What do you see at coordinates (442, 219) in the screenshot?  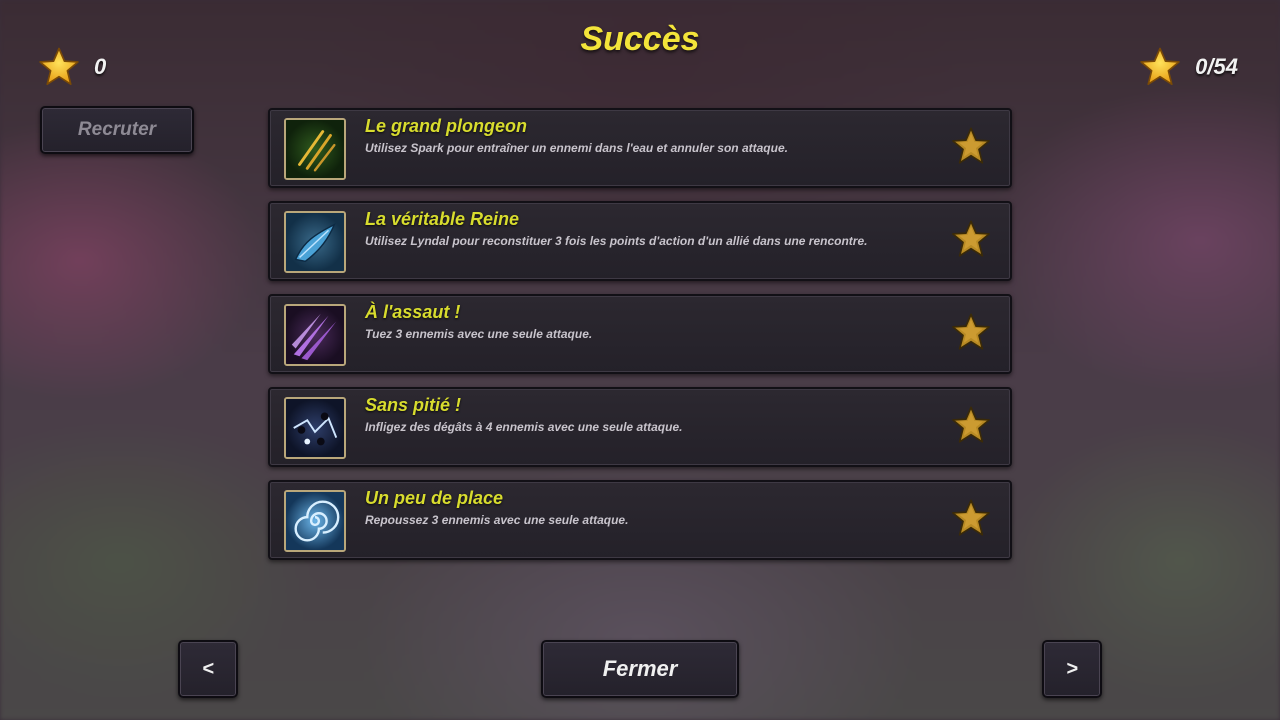 I see `achievement-title: La véritable Reine` at bounding box center [442, 219].